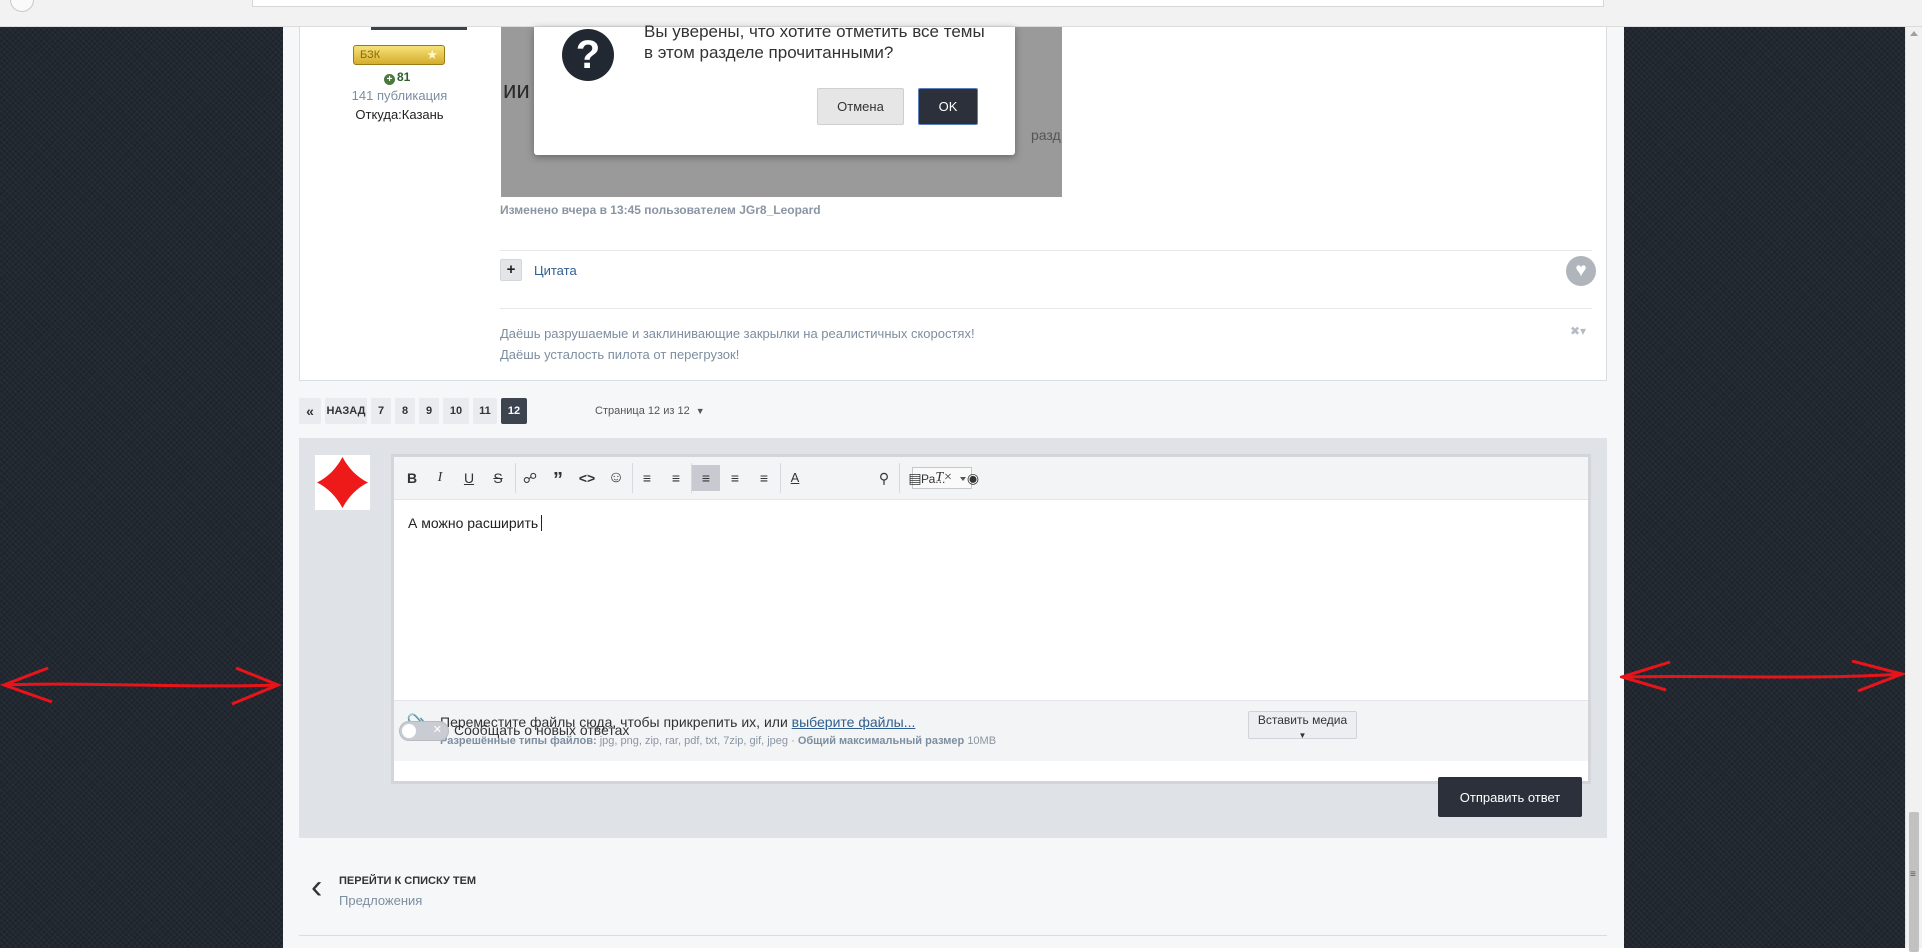 Image resolution: width=1922 pixels, height=952 pixels. What do you see at coordinates (1046, 135) in the screenshot?
I see `embed-text-2: разд` at bounding box center [1046, 135].